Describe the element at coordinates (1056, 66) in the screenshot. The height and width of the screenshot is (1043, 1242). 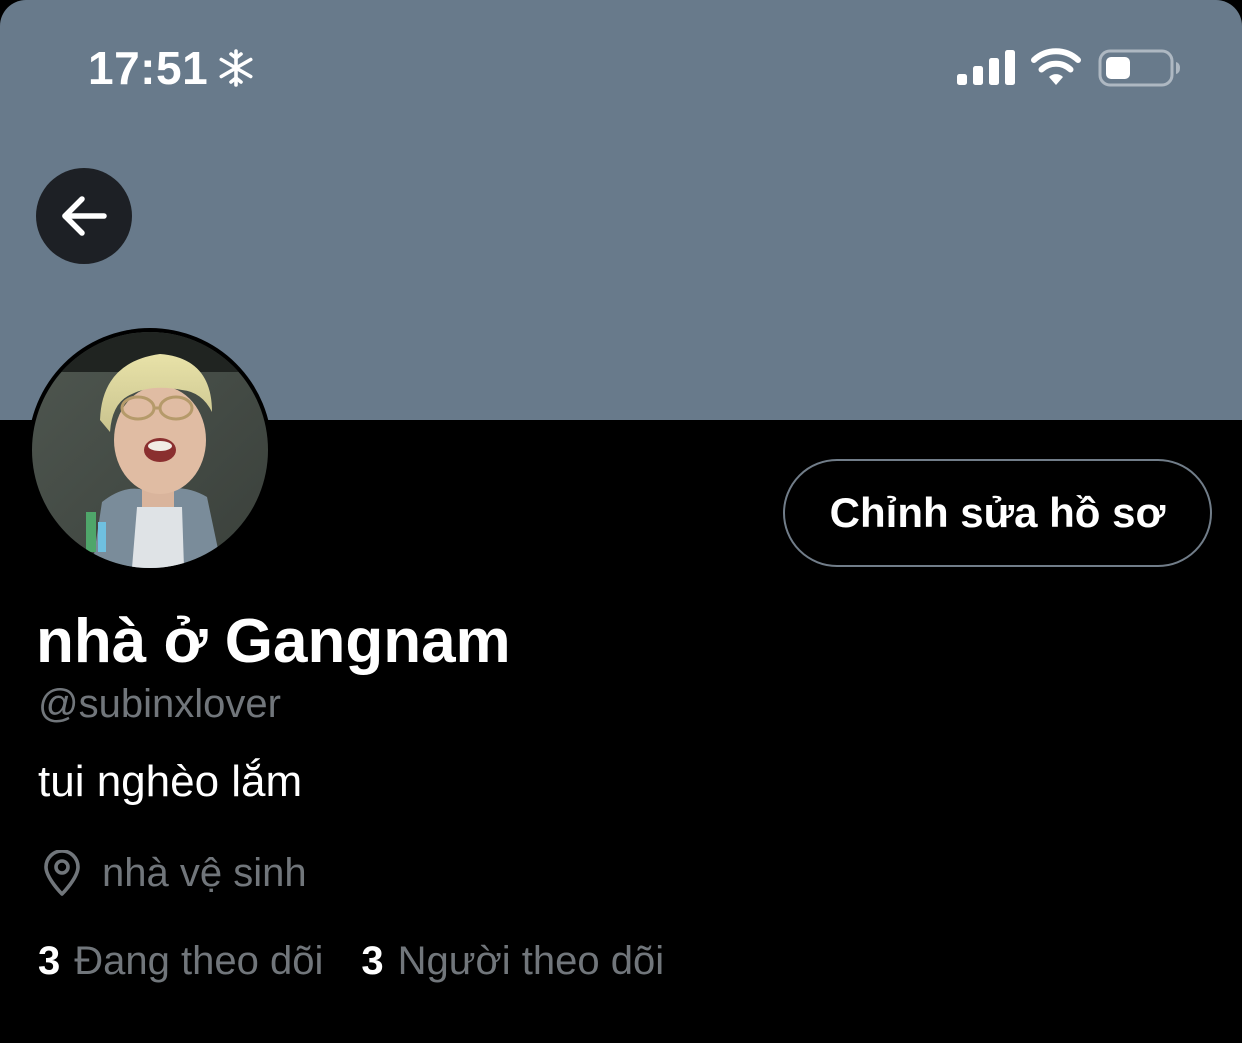
I see `wifi-icon` at that location.